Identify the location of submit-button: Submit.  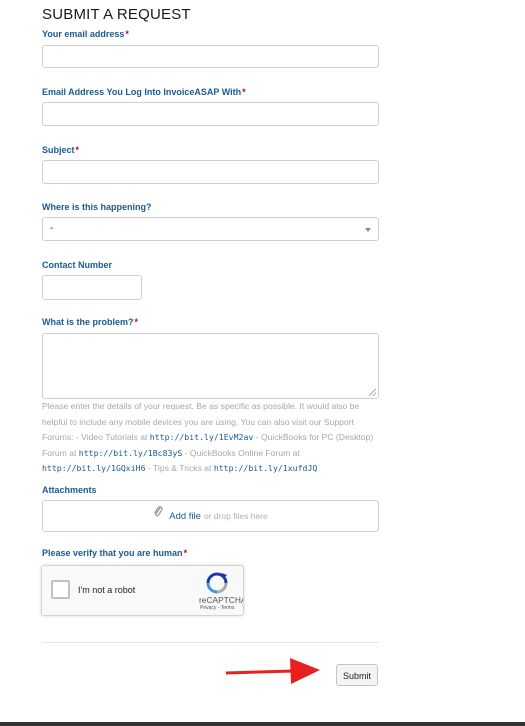
(357, 675).